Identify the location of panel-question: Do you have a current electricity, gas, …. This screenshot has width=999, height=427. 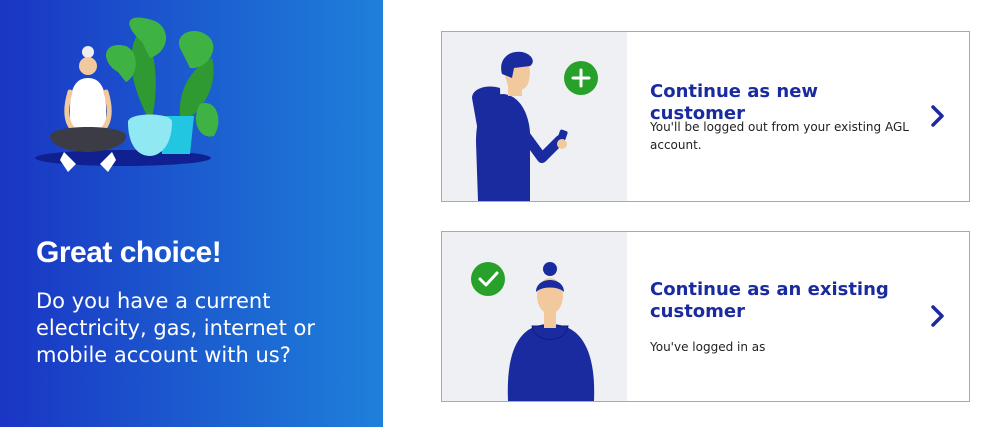
(175, 328).